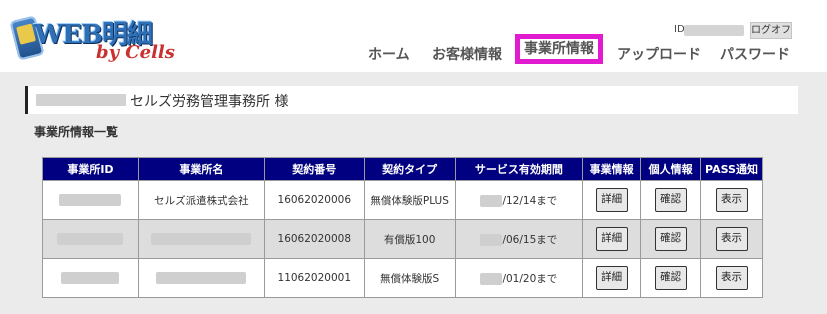  What do you see at coordinates (659, 54) in the screenshot?
I see `nav-upload: アップロード` at bounding box center [659, 54].